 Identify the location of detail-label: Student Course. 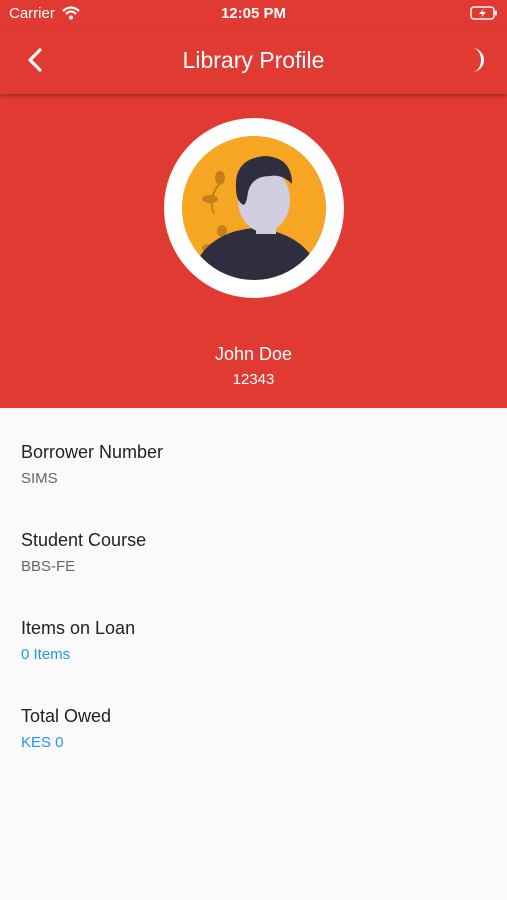
(84, 540).